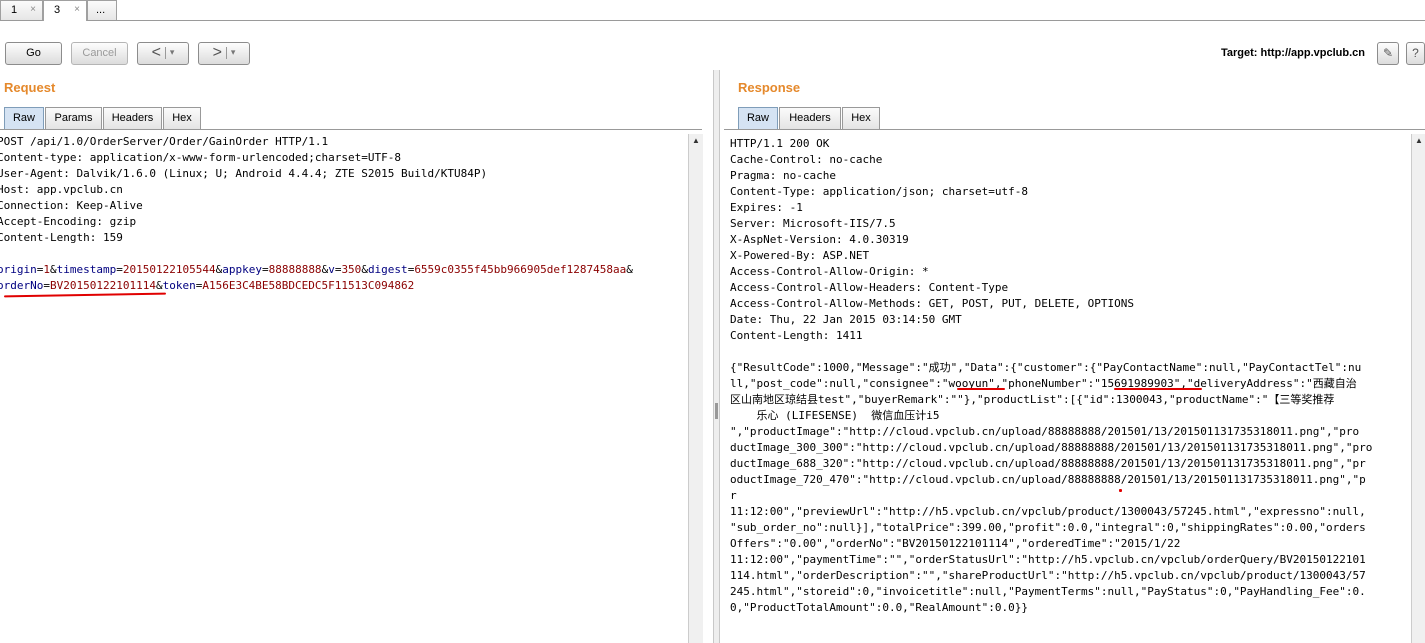  Describe the element at coordinates (695, 388) in the screenshot. I see `request-scrollbar: ▲` at that location.